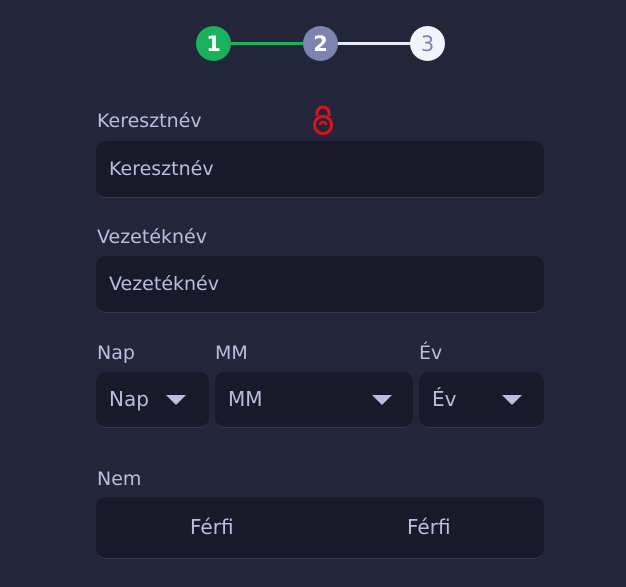 The width and height of the screenshot is (626, 587). I want to click on first-name-field: Keresztnév, so click(320, 169).